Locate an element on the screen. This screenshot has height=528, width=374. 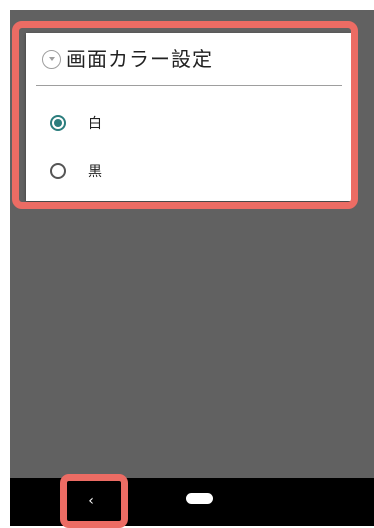
back-button-highlight-frame is located at coordinates (94, 501).